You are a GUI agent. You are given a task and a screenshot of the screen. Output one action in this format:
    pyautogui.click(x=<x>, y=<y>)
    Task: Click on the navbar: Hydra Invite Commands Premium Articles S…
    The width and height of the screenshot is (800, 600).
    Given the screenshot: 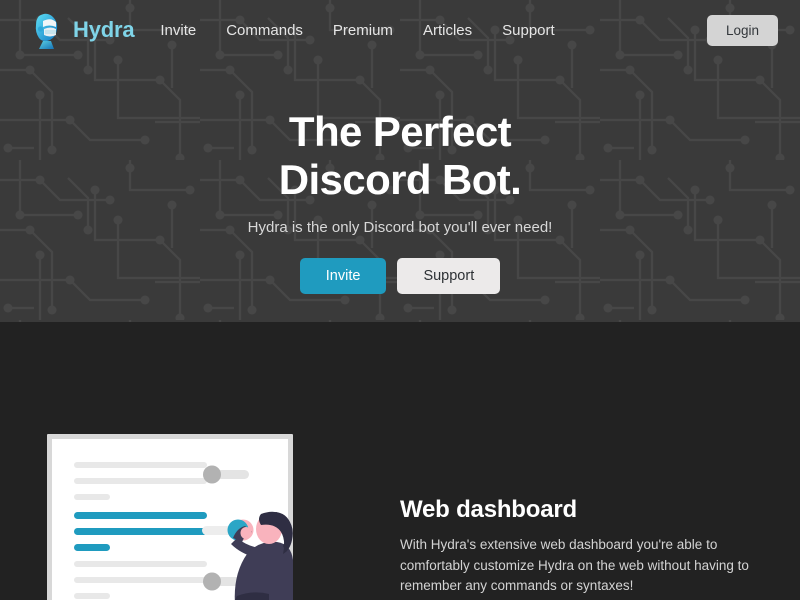 What is the action you would take?
    pyautogui.click(x=400, y=30)
    